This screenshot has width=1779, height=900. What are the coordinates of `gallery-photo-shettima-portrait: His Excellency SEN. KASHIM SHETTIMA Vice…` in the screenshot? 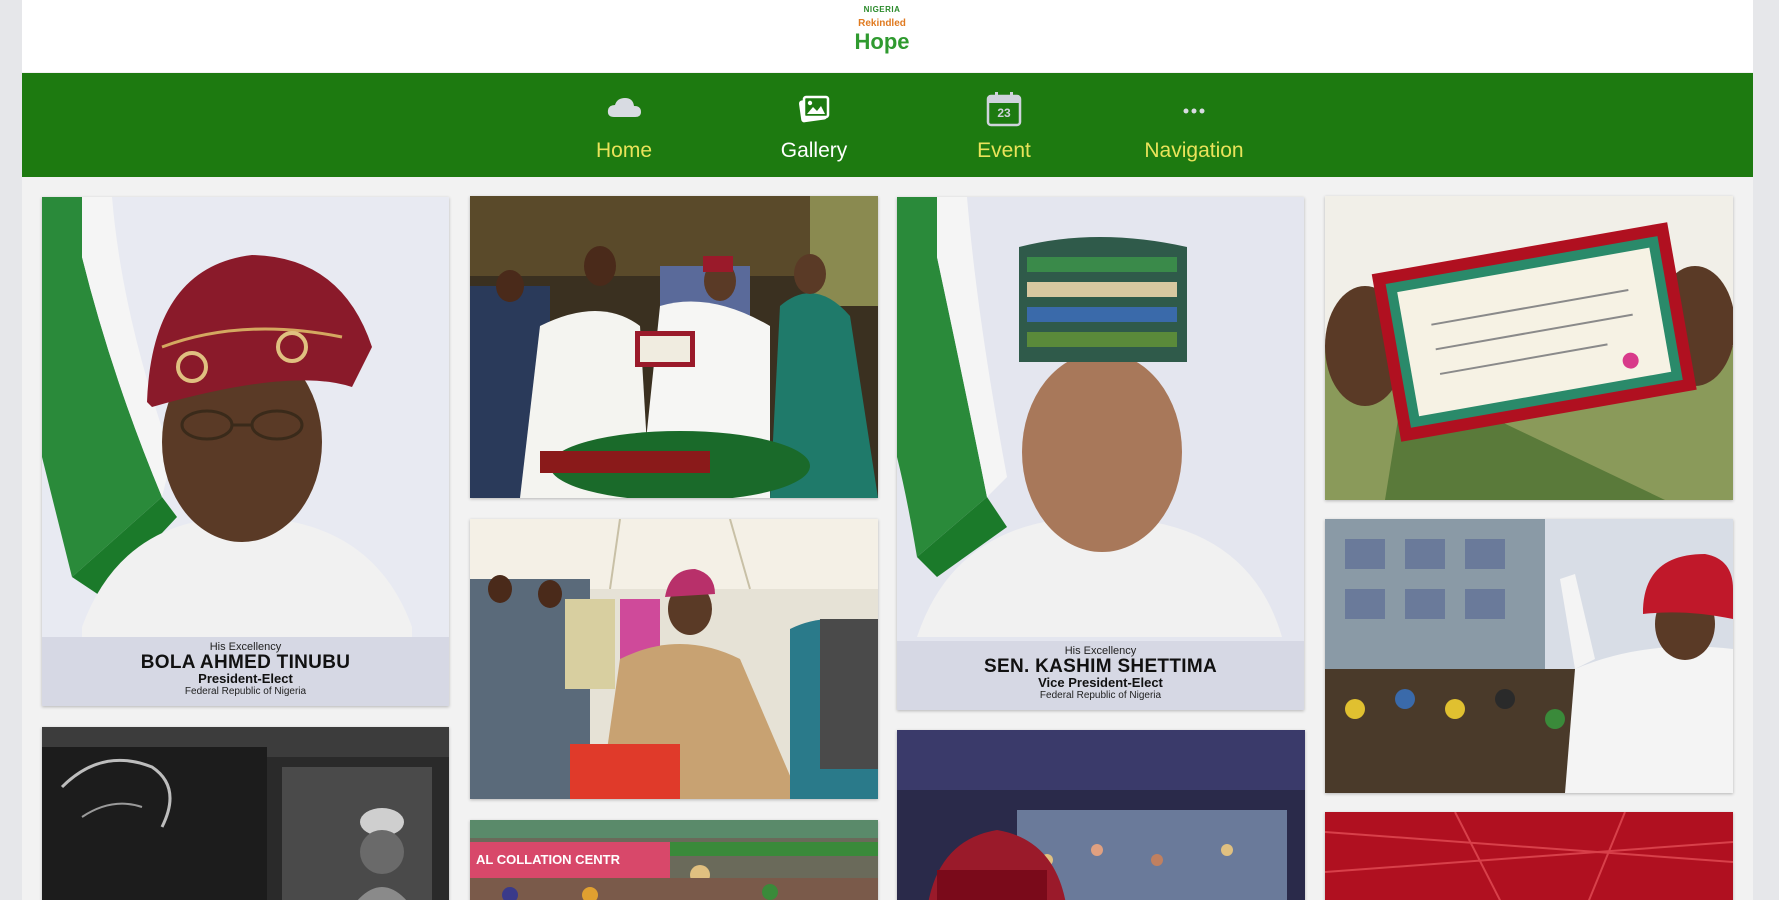 It's located at (1100, 453).